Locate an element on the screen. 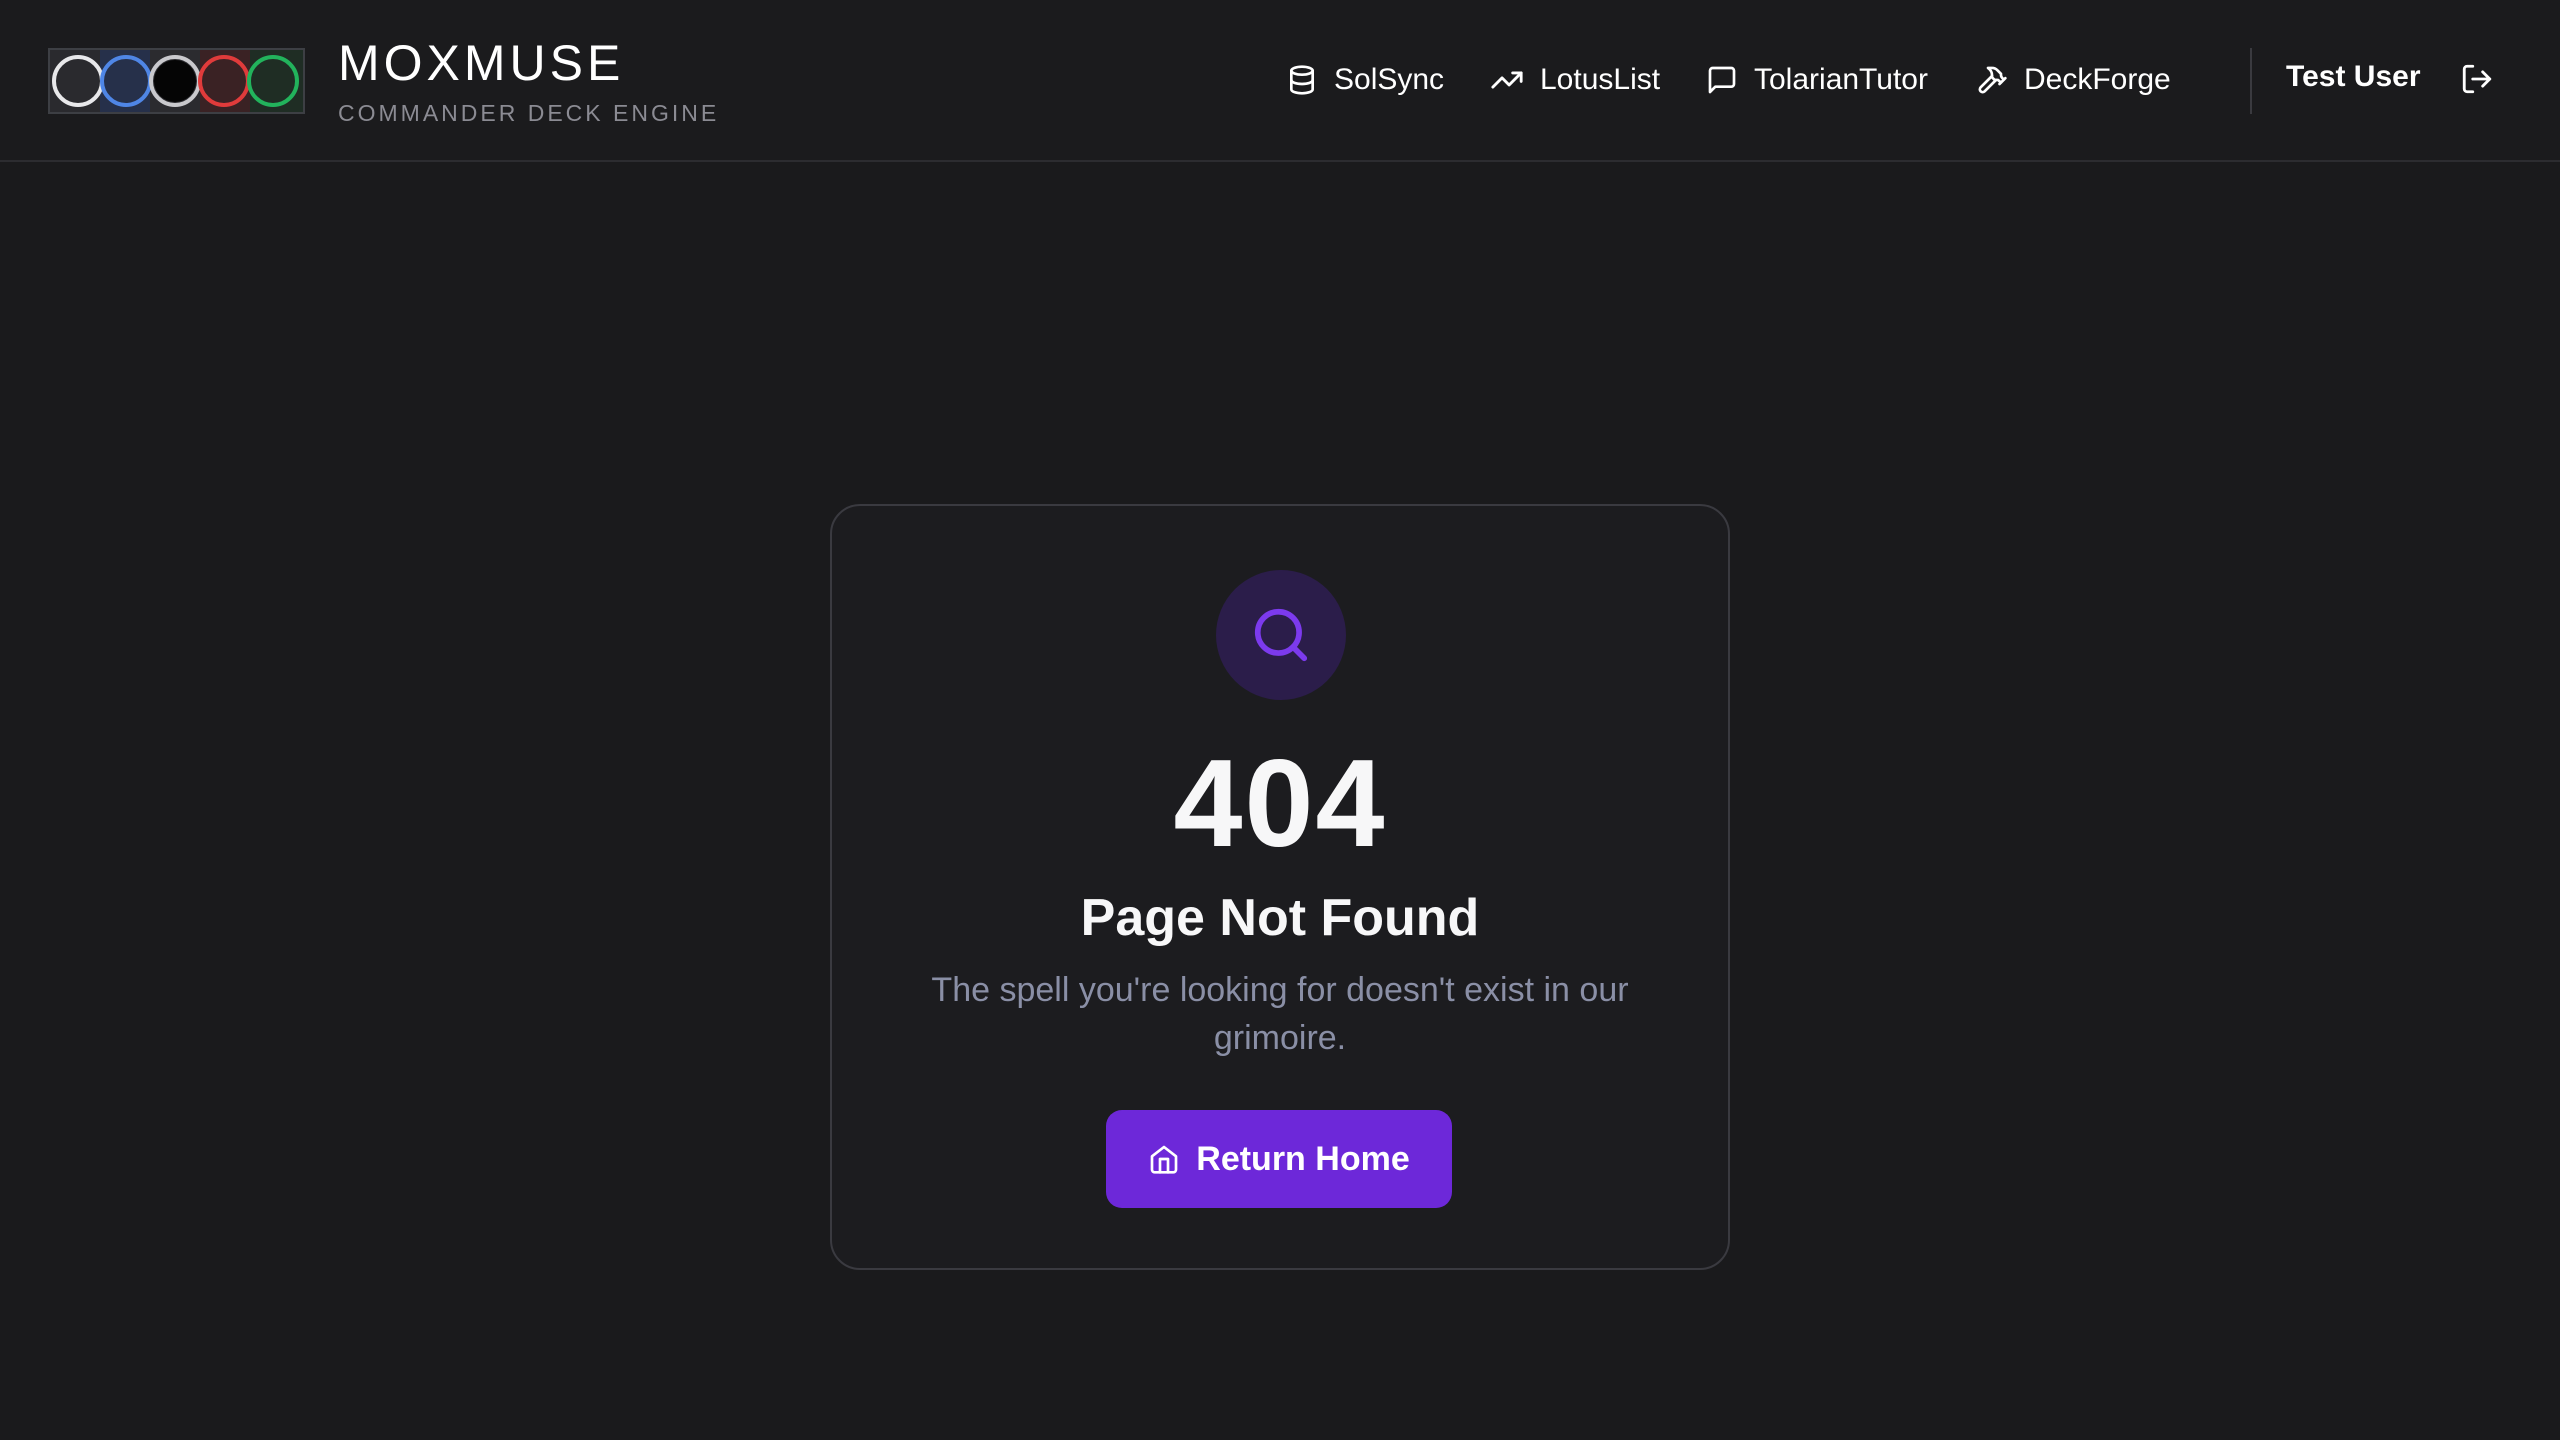 The height and width of the screenshot is (1440, 2560). header-divider is located at coordinates (2251, 81).